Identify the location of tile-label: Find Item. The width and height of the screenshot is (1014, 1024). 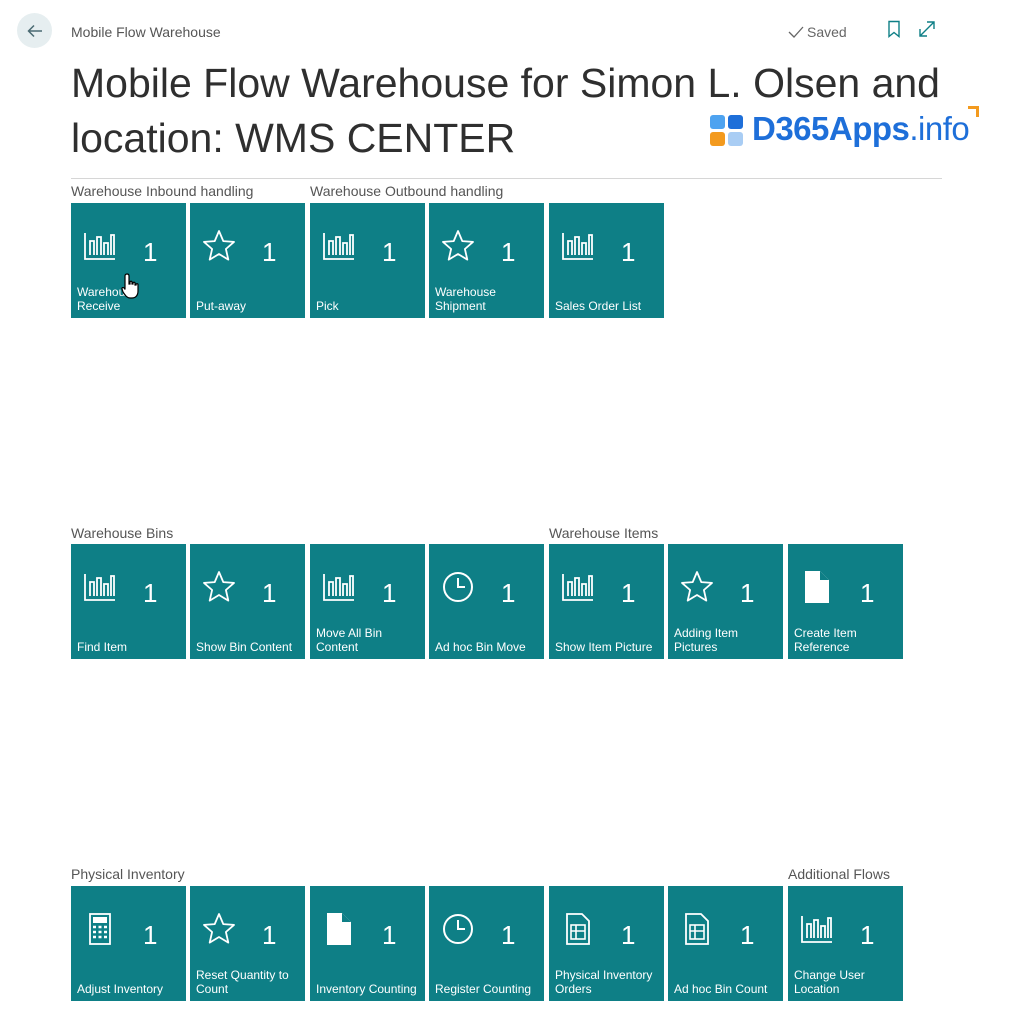
(102, 647).